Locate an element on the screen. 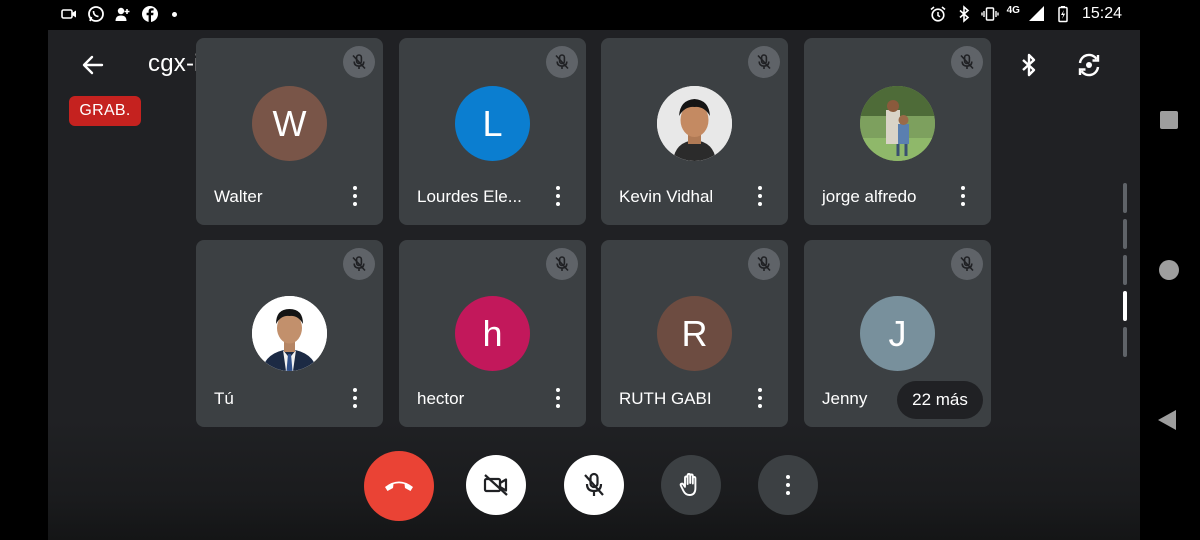  end-call-button is located at coordinates (399, 486).